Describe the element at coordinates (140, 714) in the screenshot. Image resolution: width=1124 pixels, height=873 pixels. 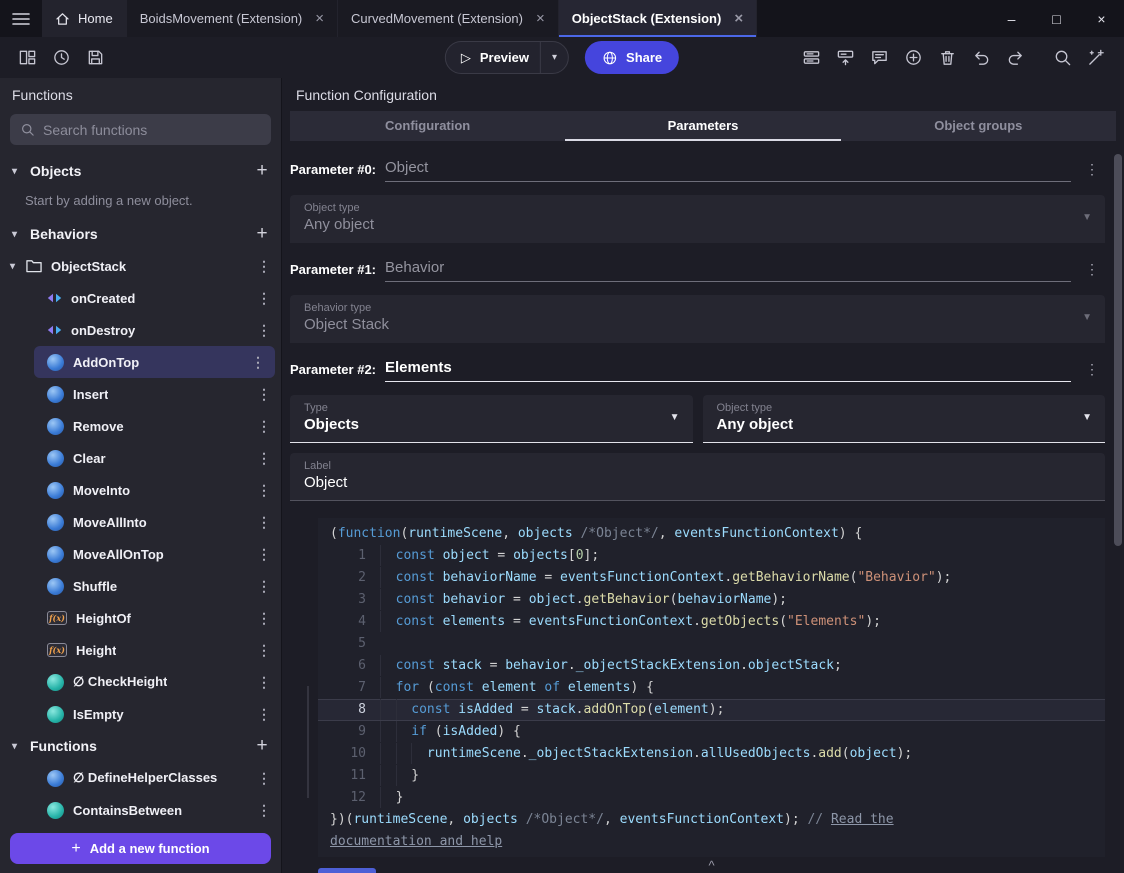
I see `tree-item-isempty: IsEmpty ⋮` at that location.